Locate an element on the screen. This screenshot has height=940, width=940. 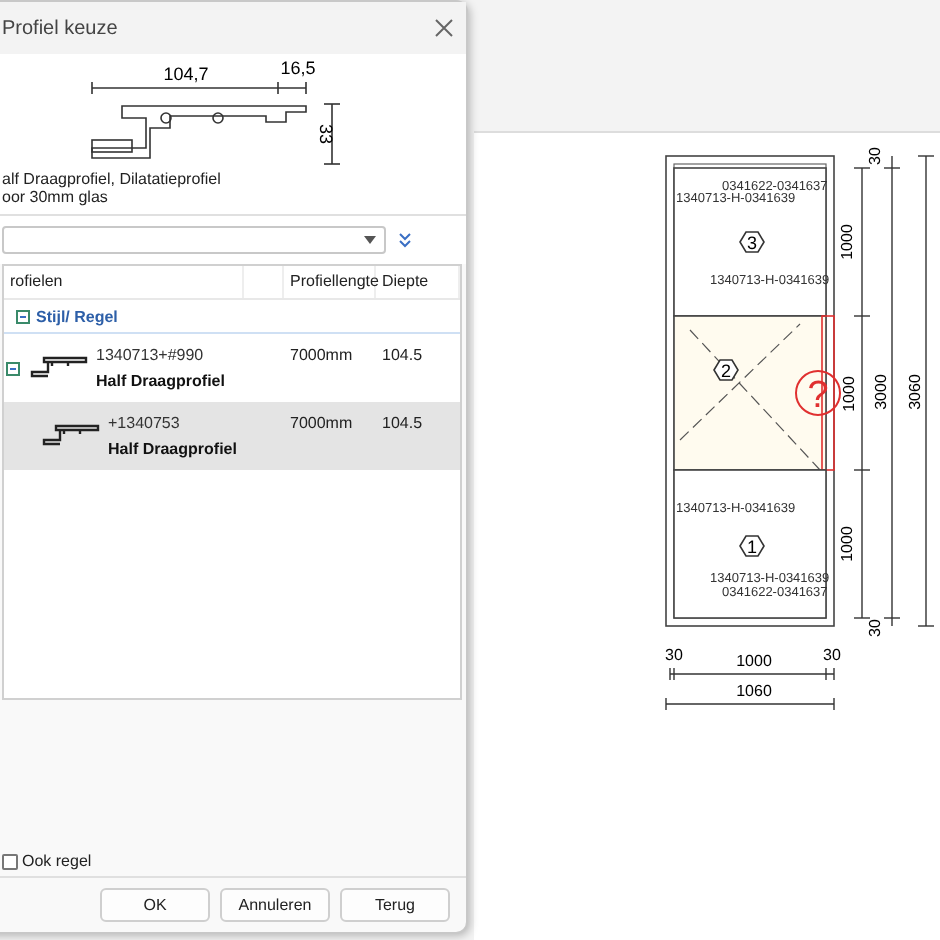
checkbox is located at coordinates (10, 861).